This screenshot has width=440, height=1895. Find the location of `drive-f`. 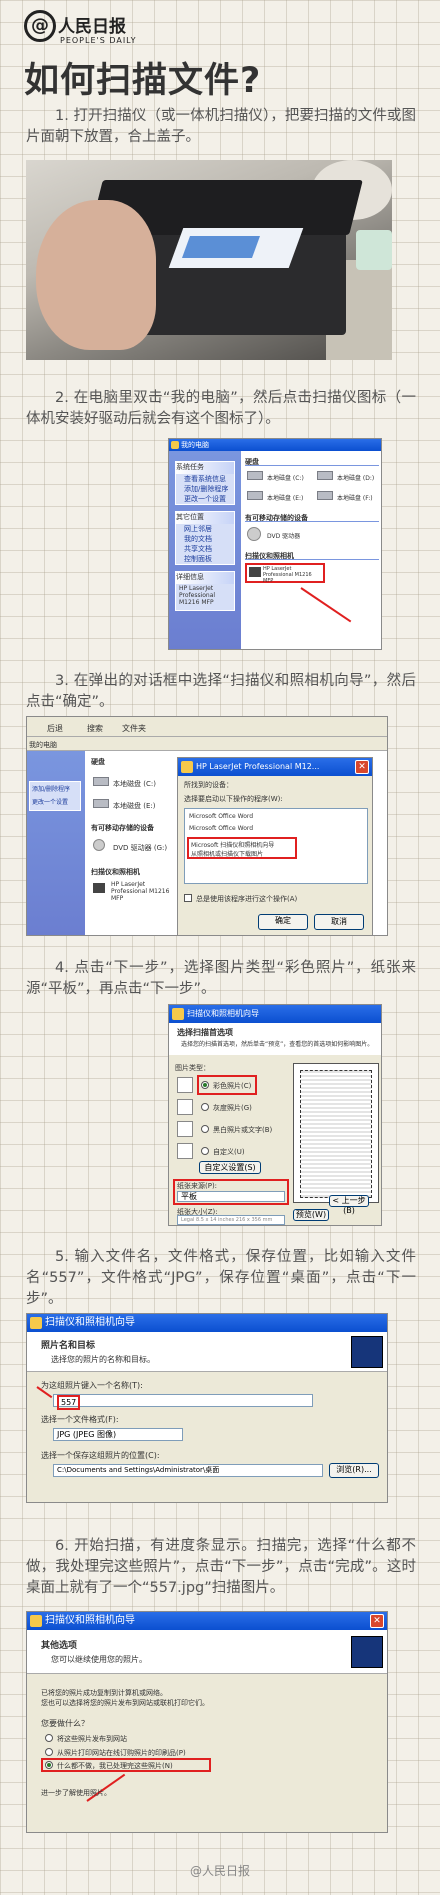

drive-f is located at coordinates (325, 495).